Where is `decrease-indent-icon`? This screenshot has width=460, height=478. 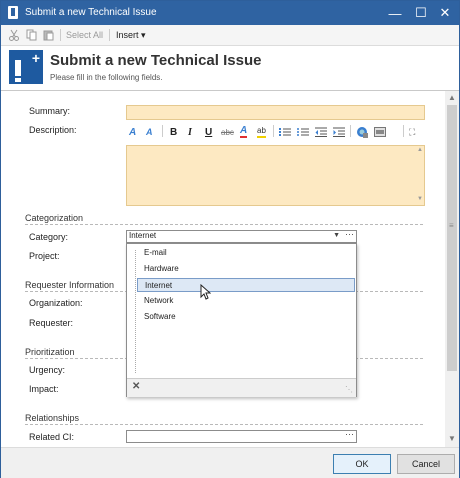 decrease-indent-icon is located at coordinates (321, 132).